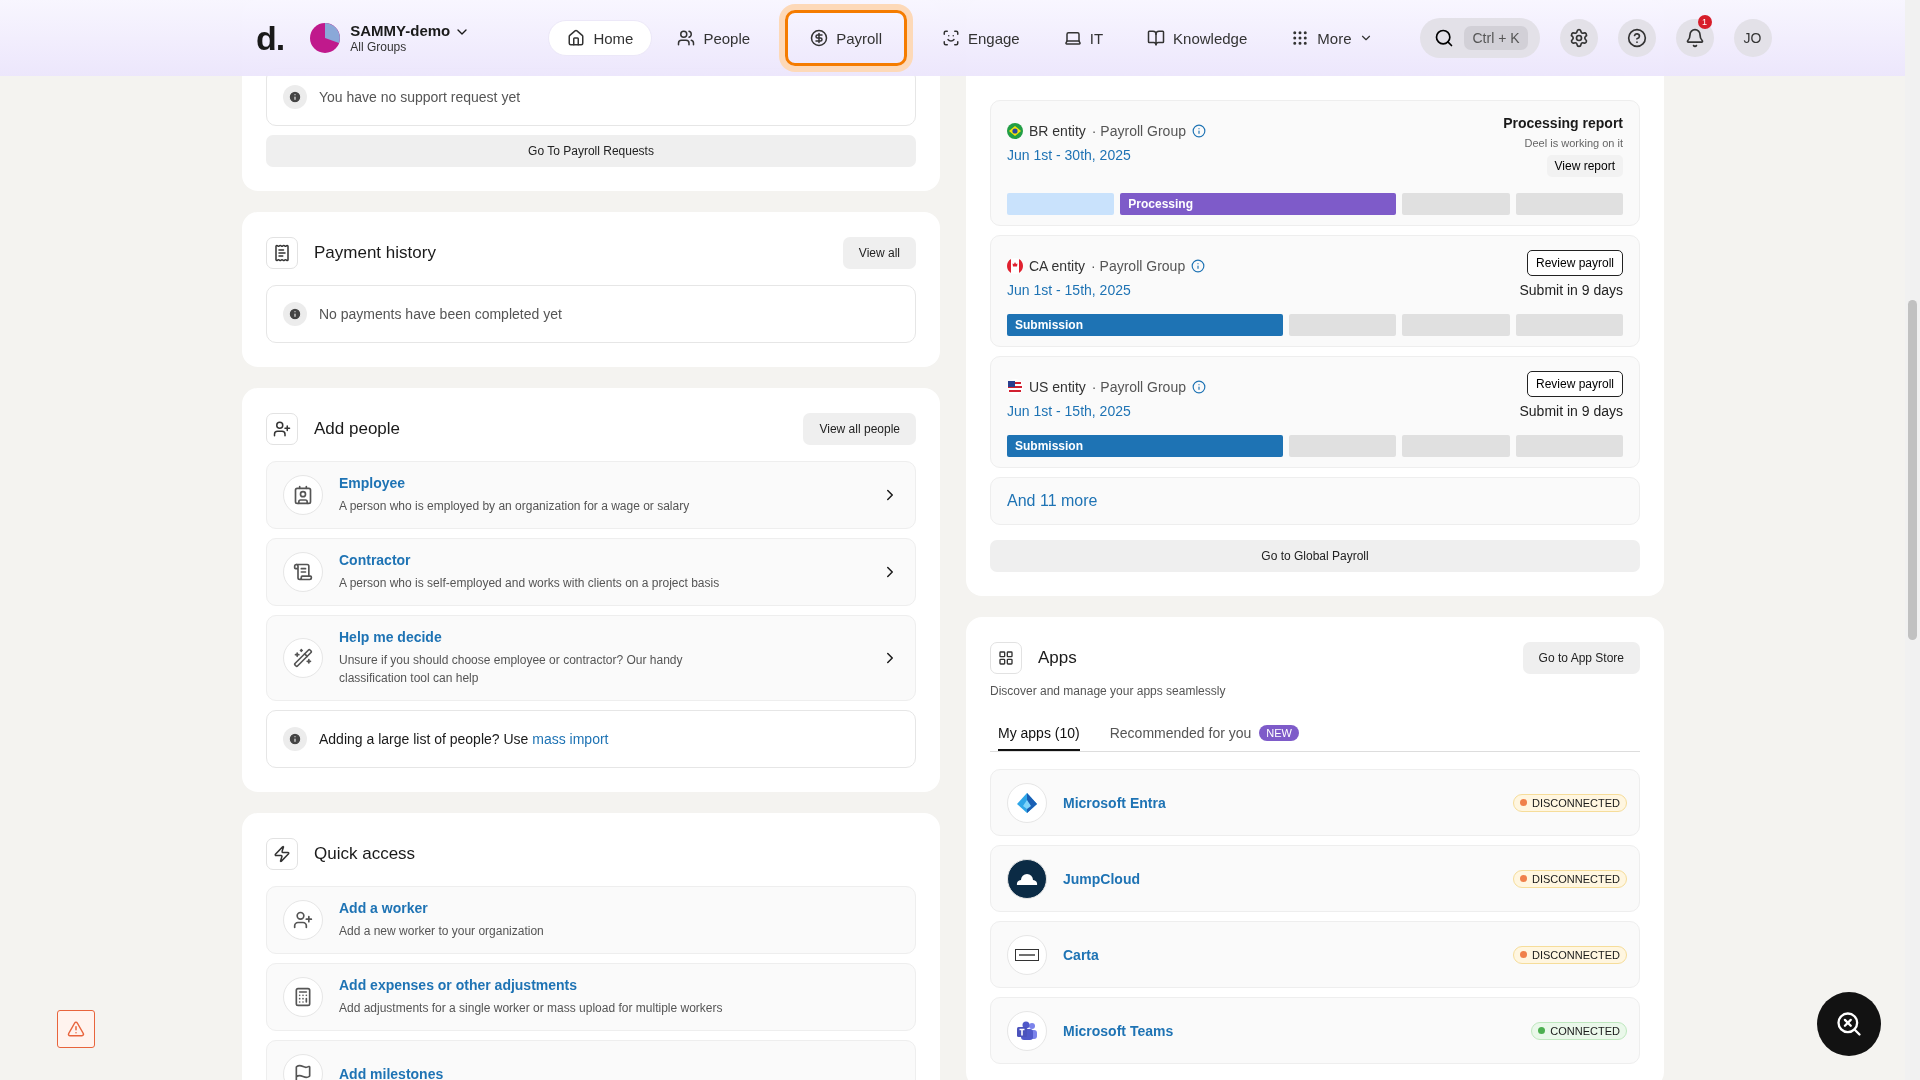 Image resolution: width=1920 pixels, height=1080 pixels. Describe the element at coordinates (1027, 878) in the screenshot. I see `cloud-logo-icon` at that location.